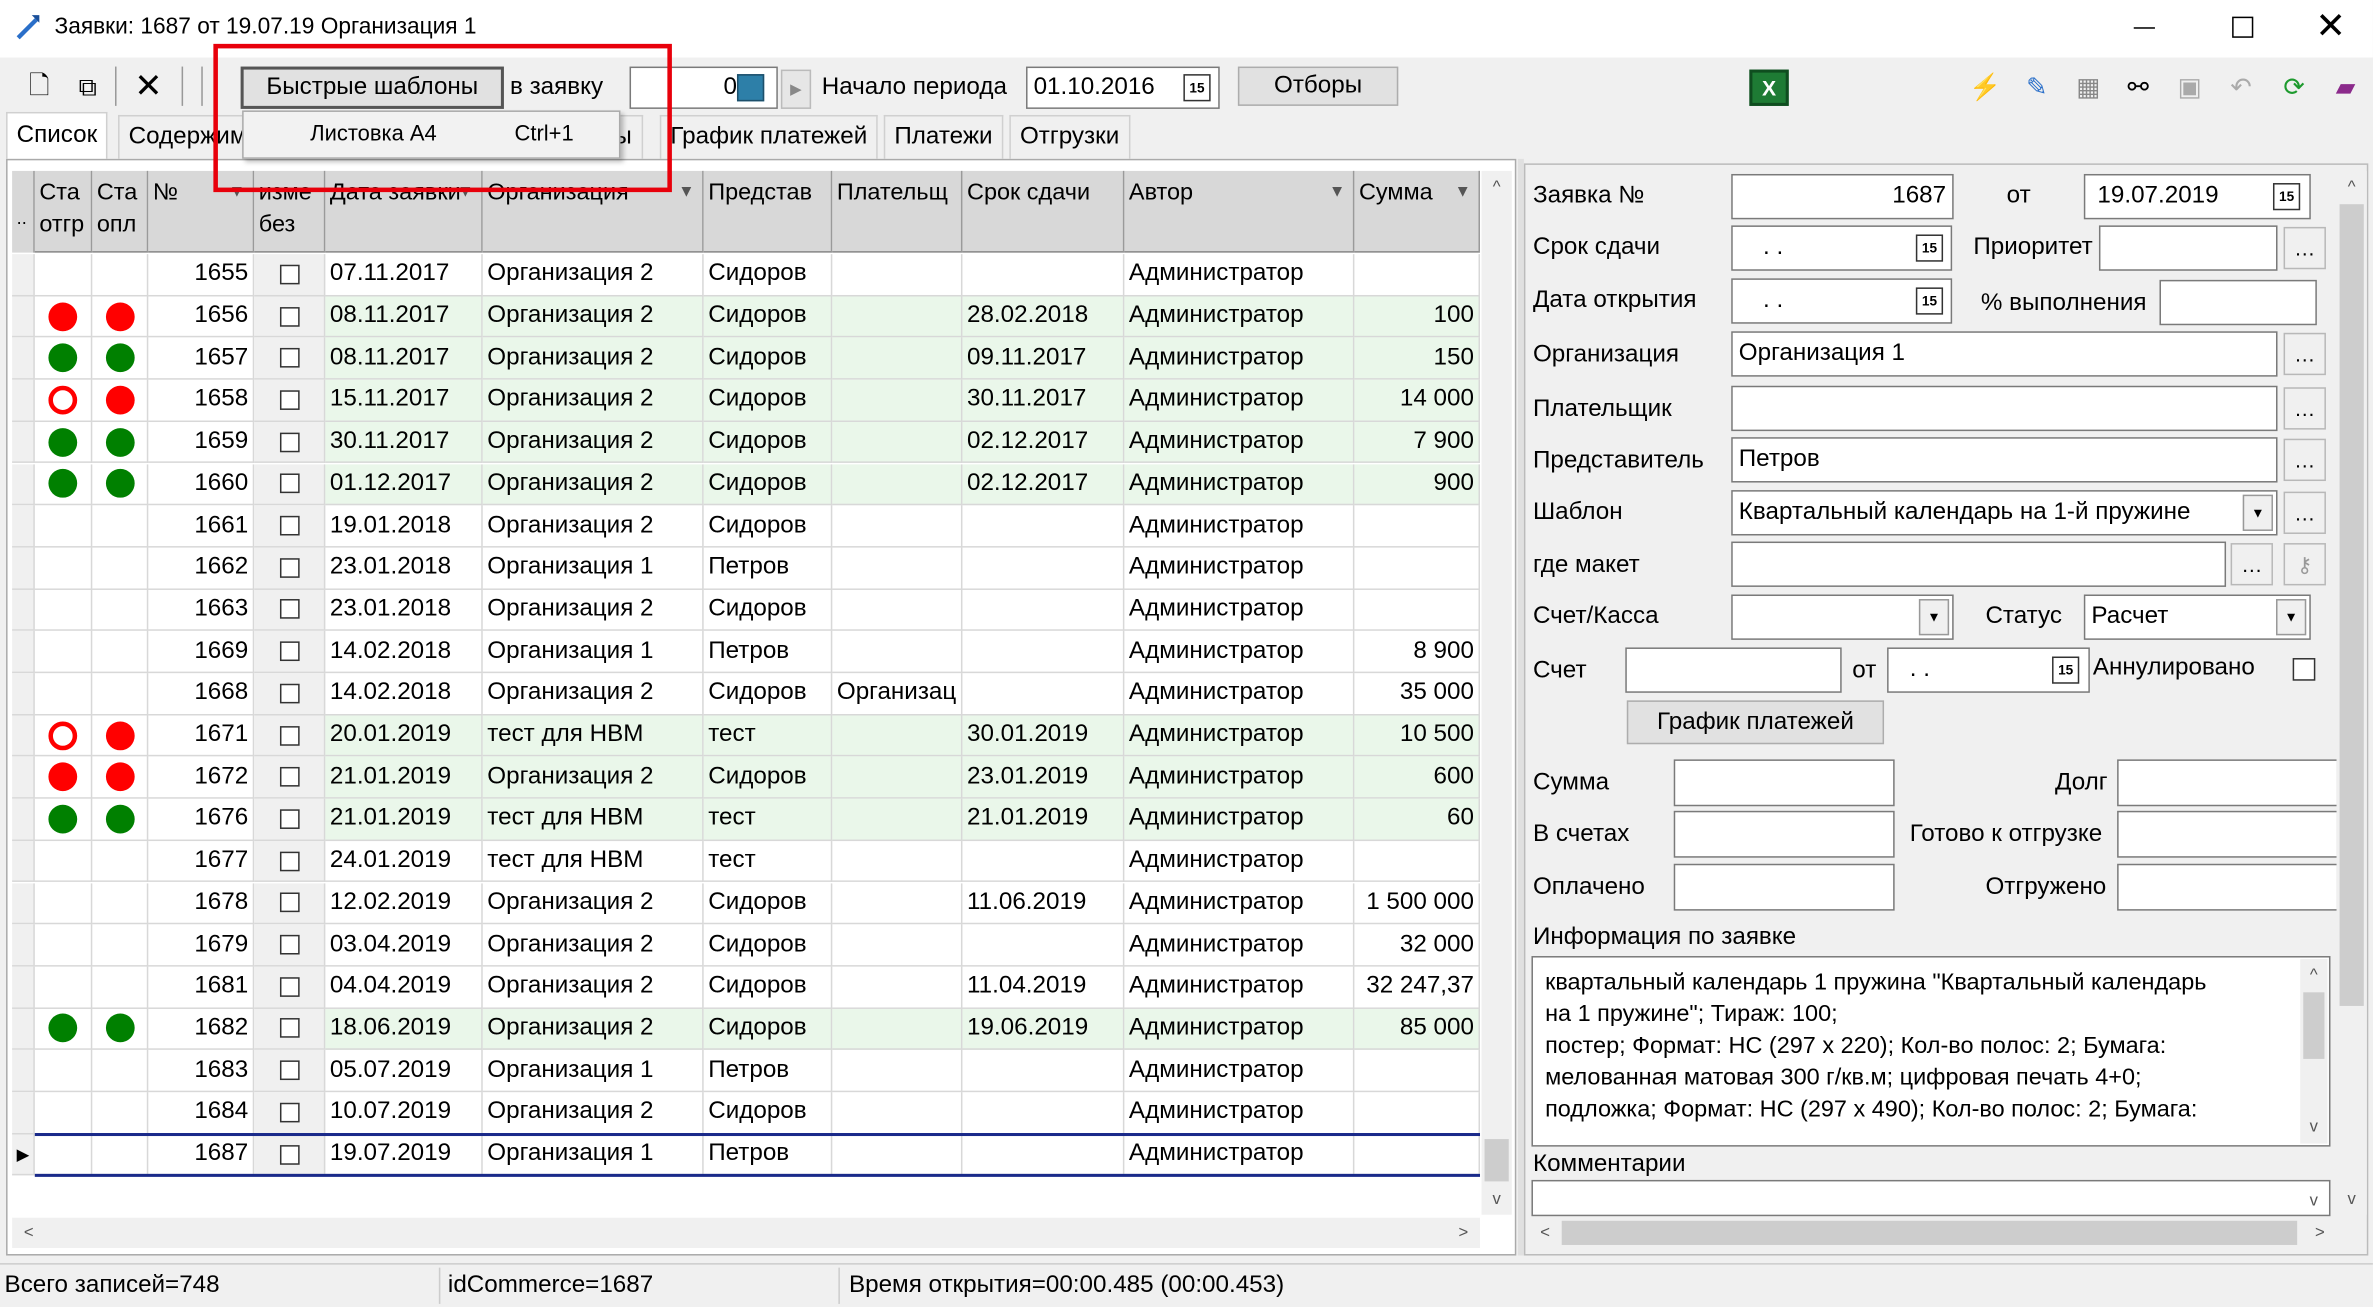  What do you see at coordinates (2291, 617) in the screenshot?
I see `status-dropdown-icon: ▼` at bounding box center [2291, 617].